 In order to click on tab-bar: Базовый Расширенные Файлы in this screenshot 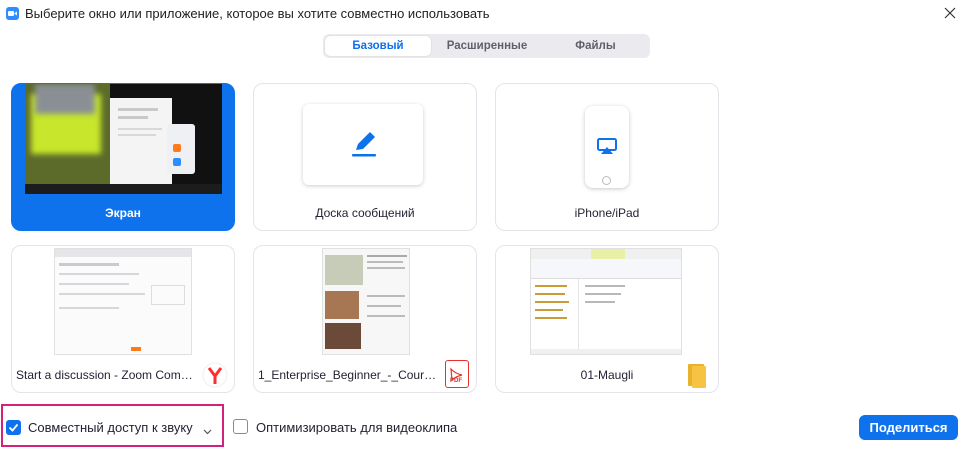, I will do `click(486, 46)`.